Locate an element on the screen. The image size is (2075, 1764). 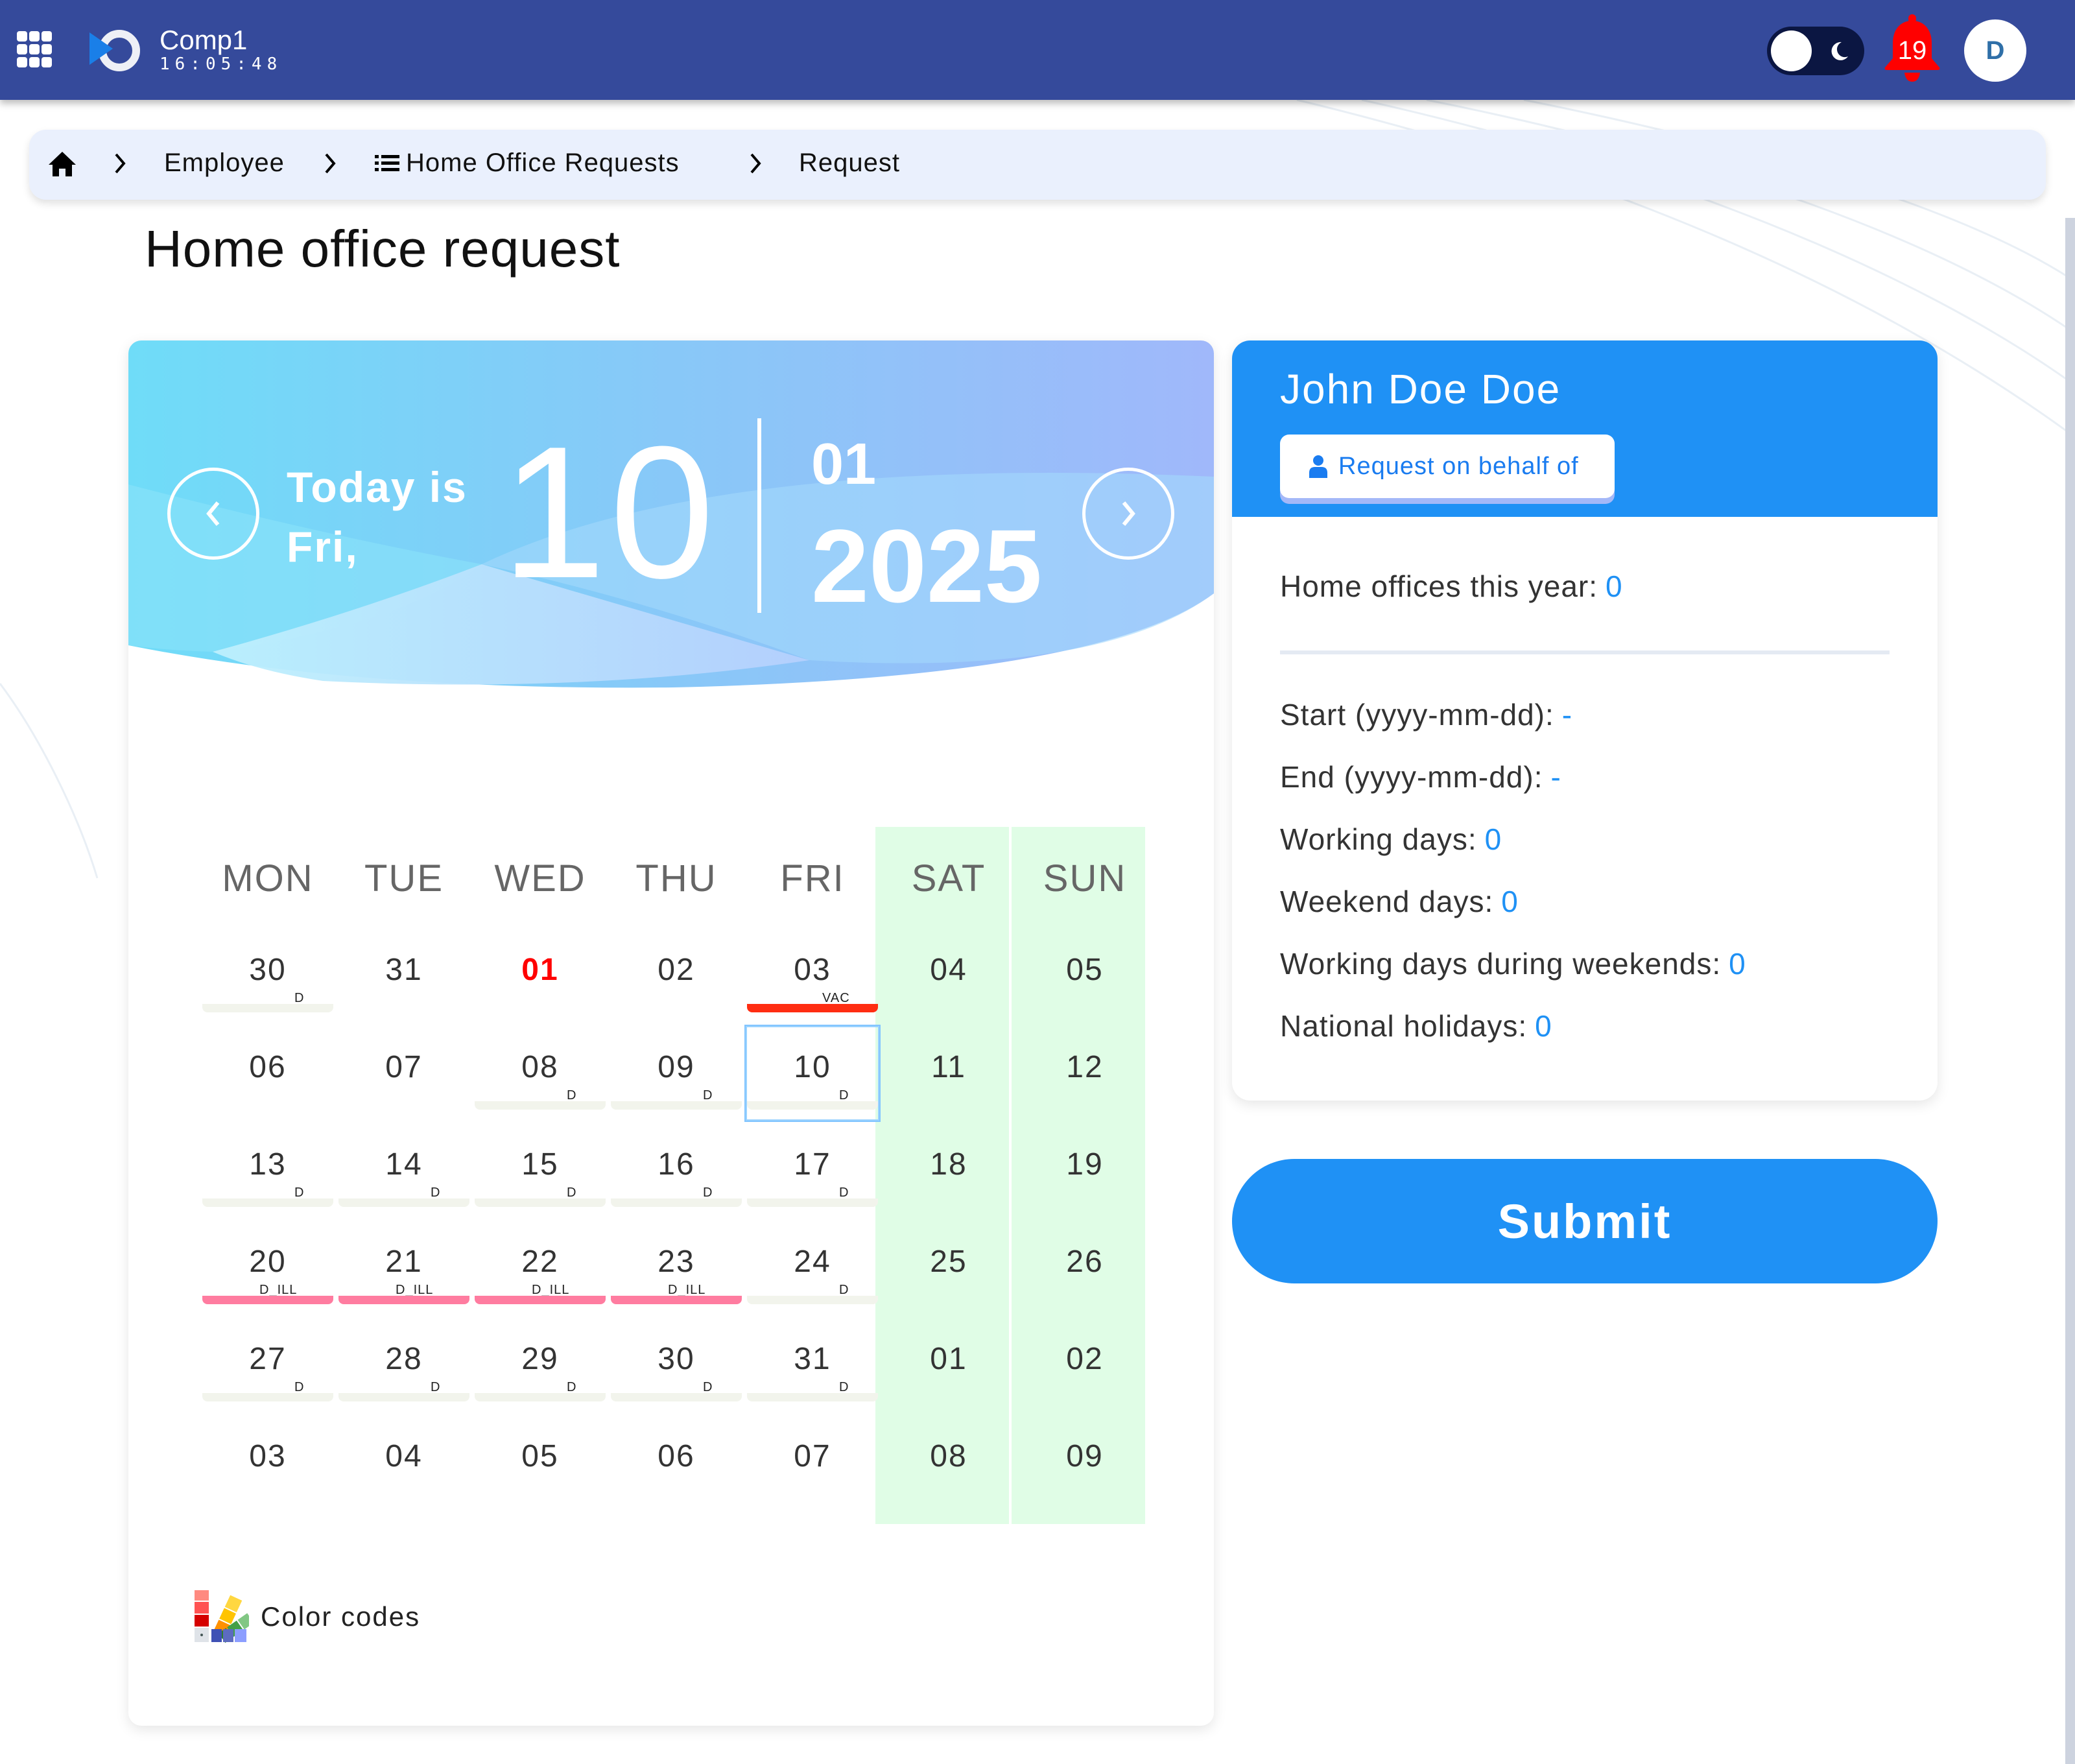
calendar-day-weekend: 12 is located at coordinates (1085, 1073).